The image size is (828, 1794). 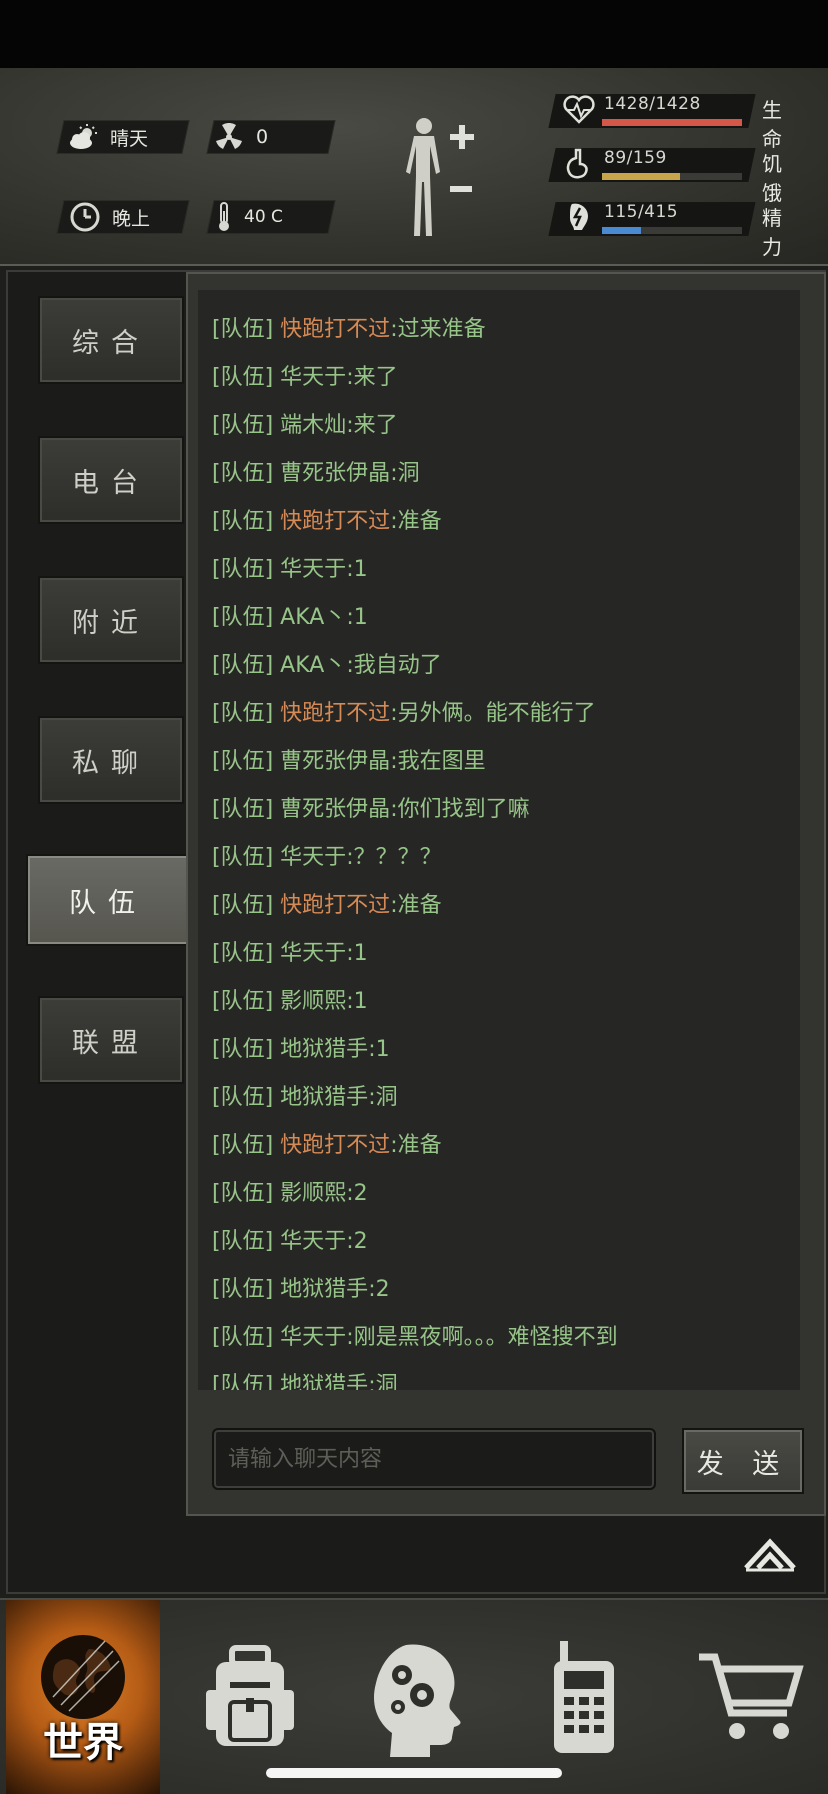 I want to click on chat-message: [队伍] 快跑打不过:另外俩。能不能行了, so click(x=499, y=714).